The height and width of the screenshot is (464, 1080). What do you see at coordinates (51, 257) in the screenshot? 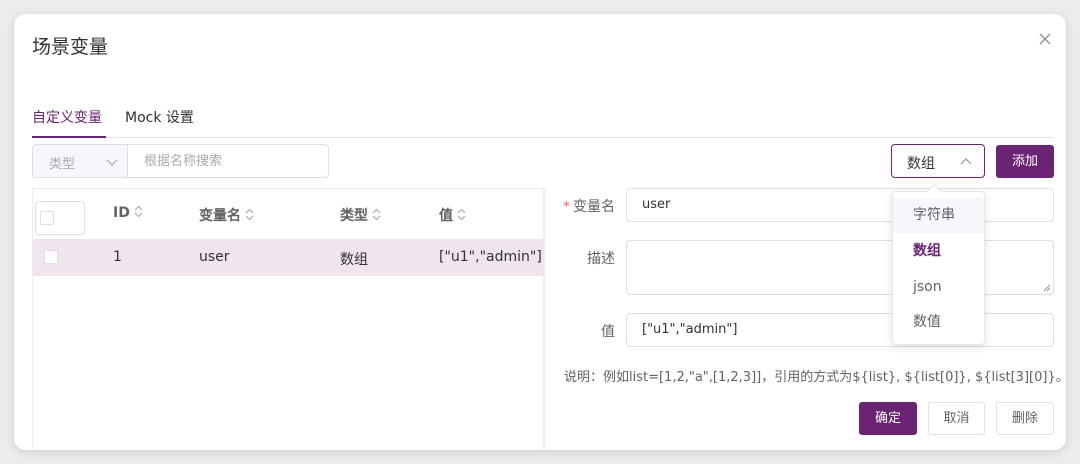
I see `row-checkbox` at bounding box center [51, 257].